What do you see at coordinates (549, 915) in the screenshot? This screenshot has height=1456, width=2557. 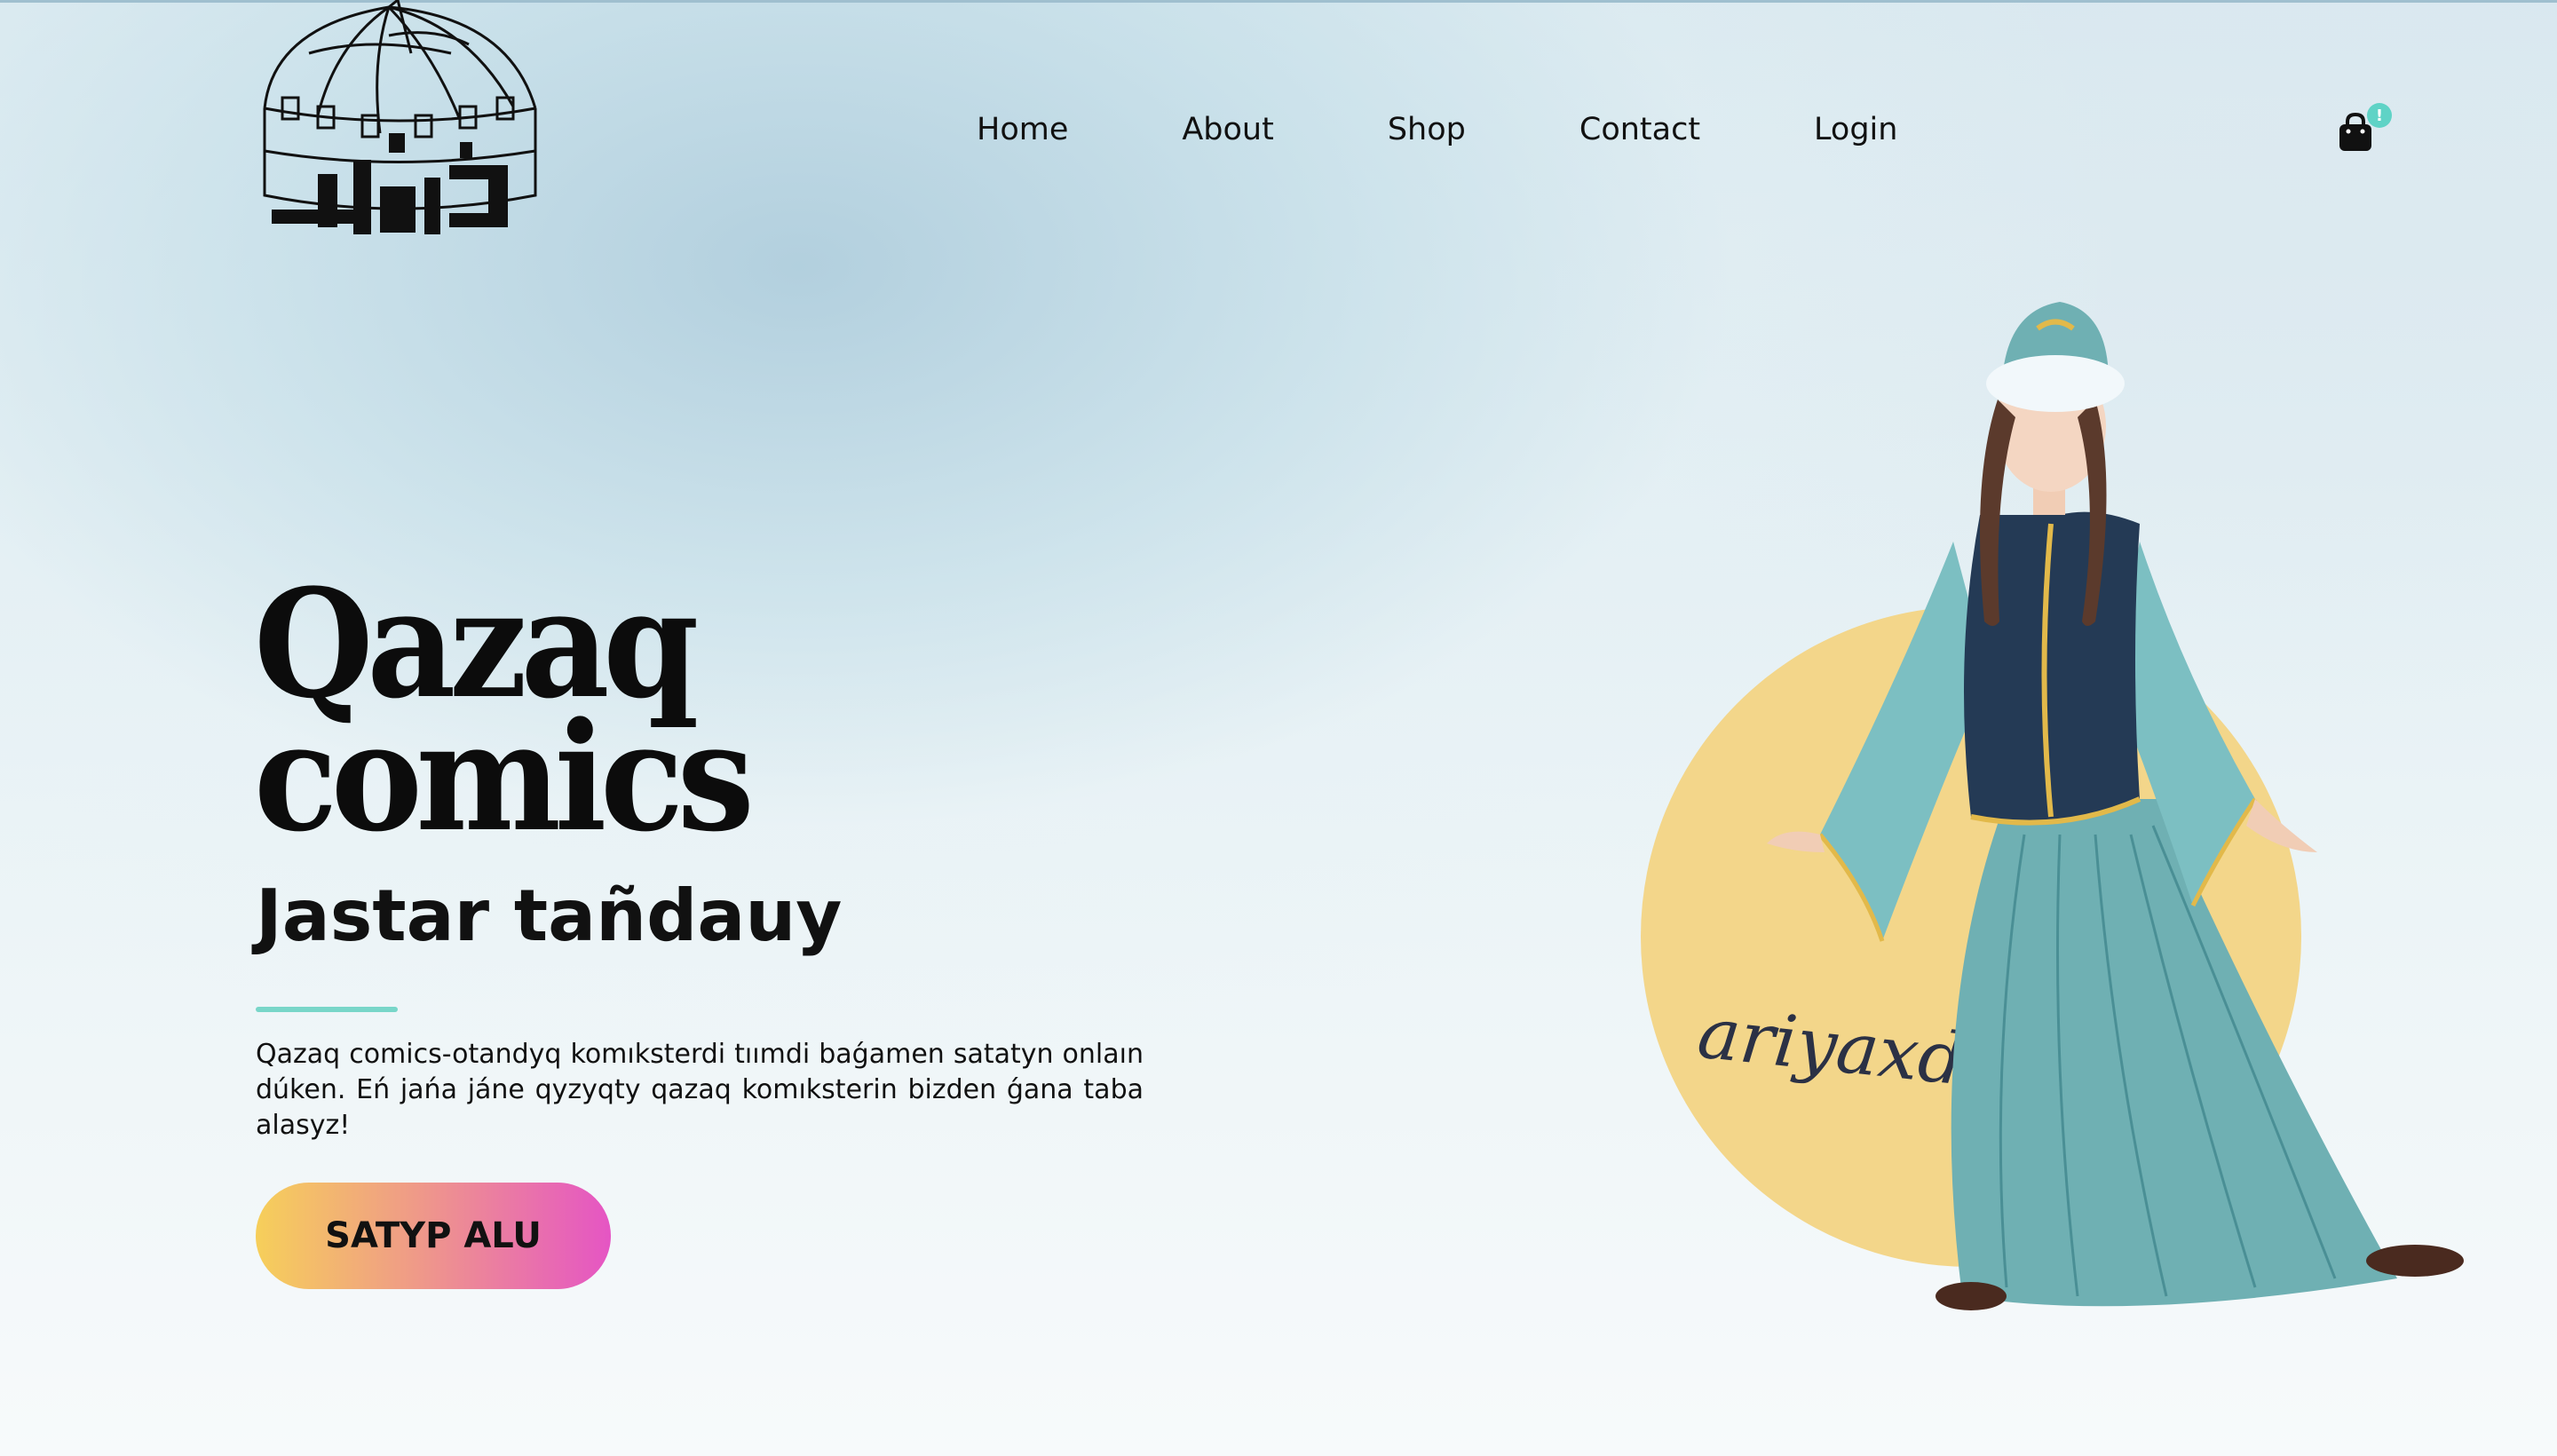 I see `hero-subtitle: Jastar tañdauy` at bounding box center [549, 915].